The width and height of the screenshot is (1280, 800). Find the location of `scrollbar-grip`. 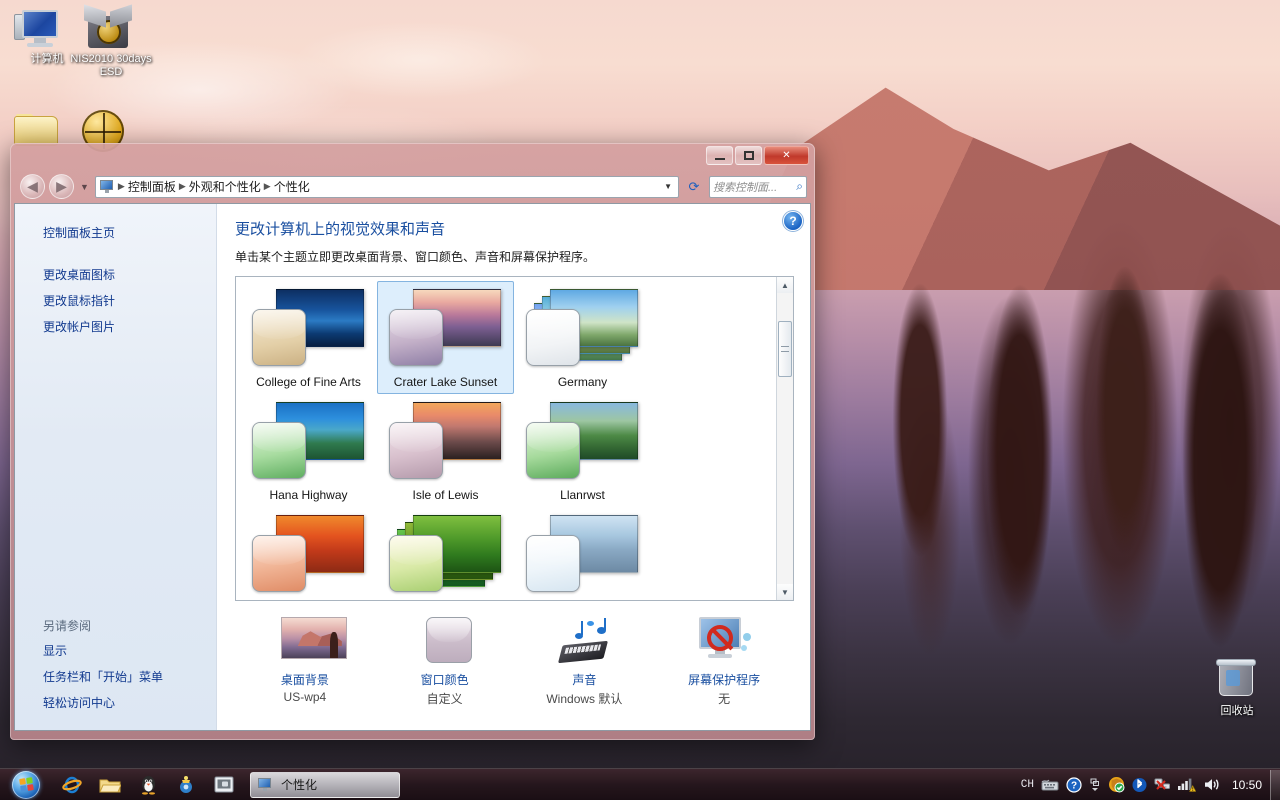

scrollbar-grip is located at coordinates (785, 349).